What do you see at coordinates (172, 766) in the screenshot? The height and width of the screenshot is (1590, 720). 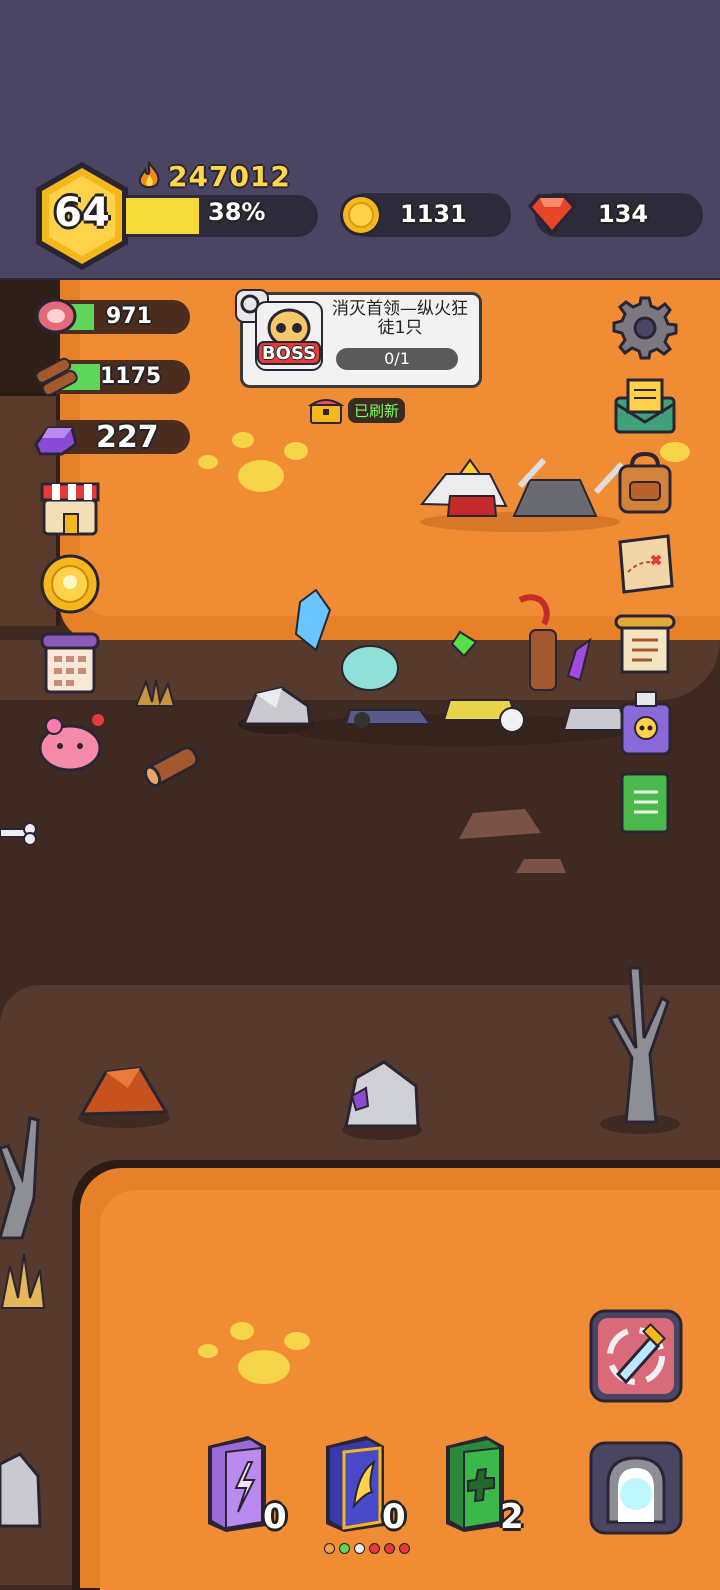 I see `wood-log` at bounding box center [172, 766].